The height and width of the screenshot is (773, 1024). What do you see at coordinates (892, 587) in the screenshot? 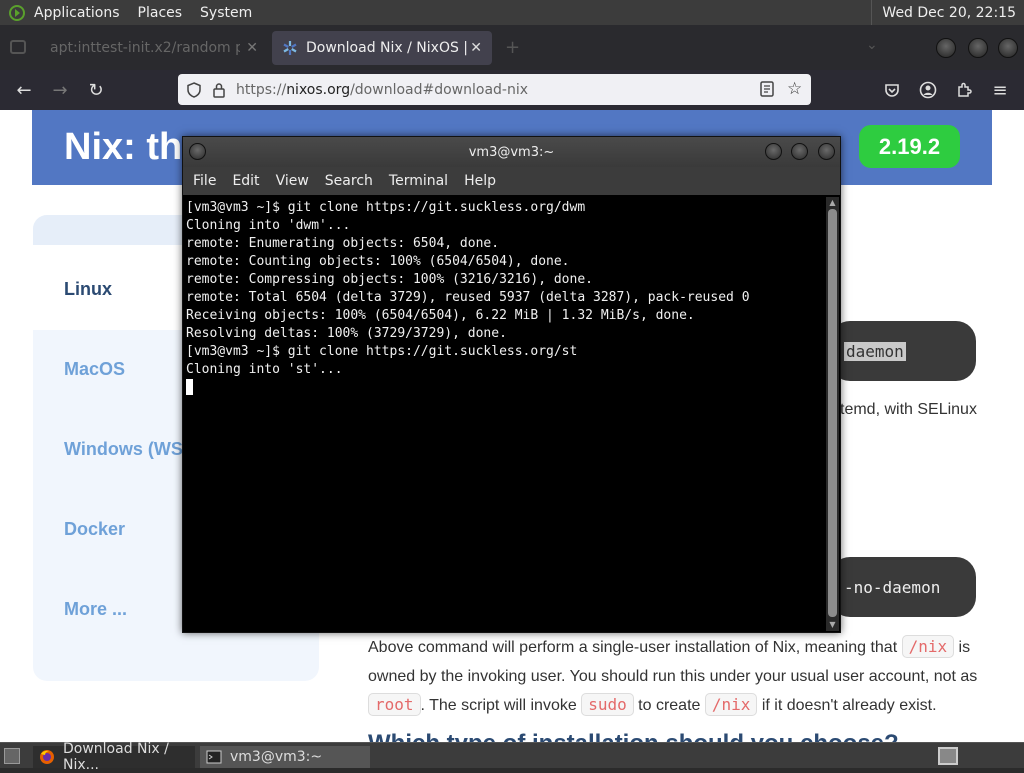
I see `code-text: -no-daemon` at bounding box center [892, 587].